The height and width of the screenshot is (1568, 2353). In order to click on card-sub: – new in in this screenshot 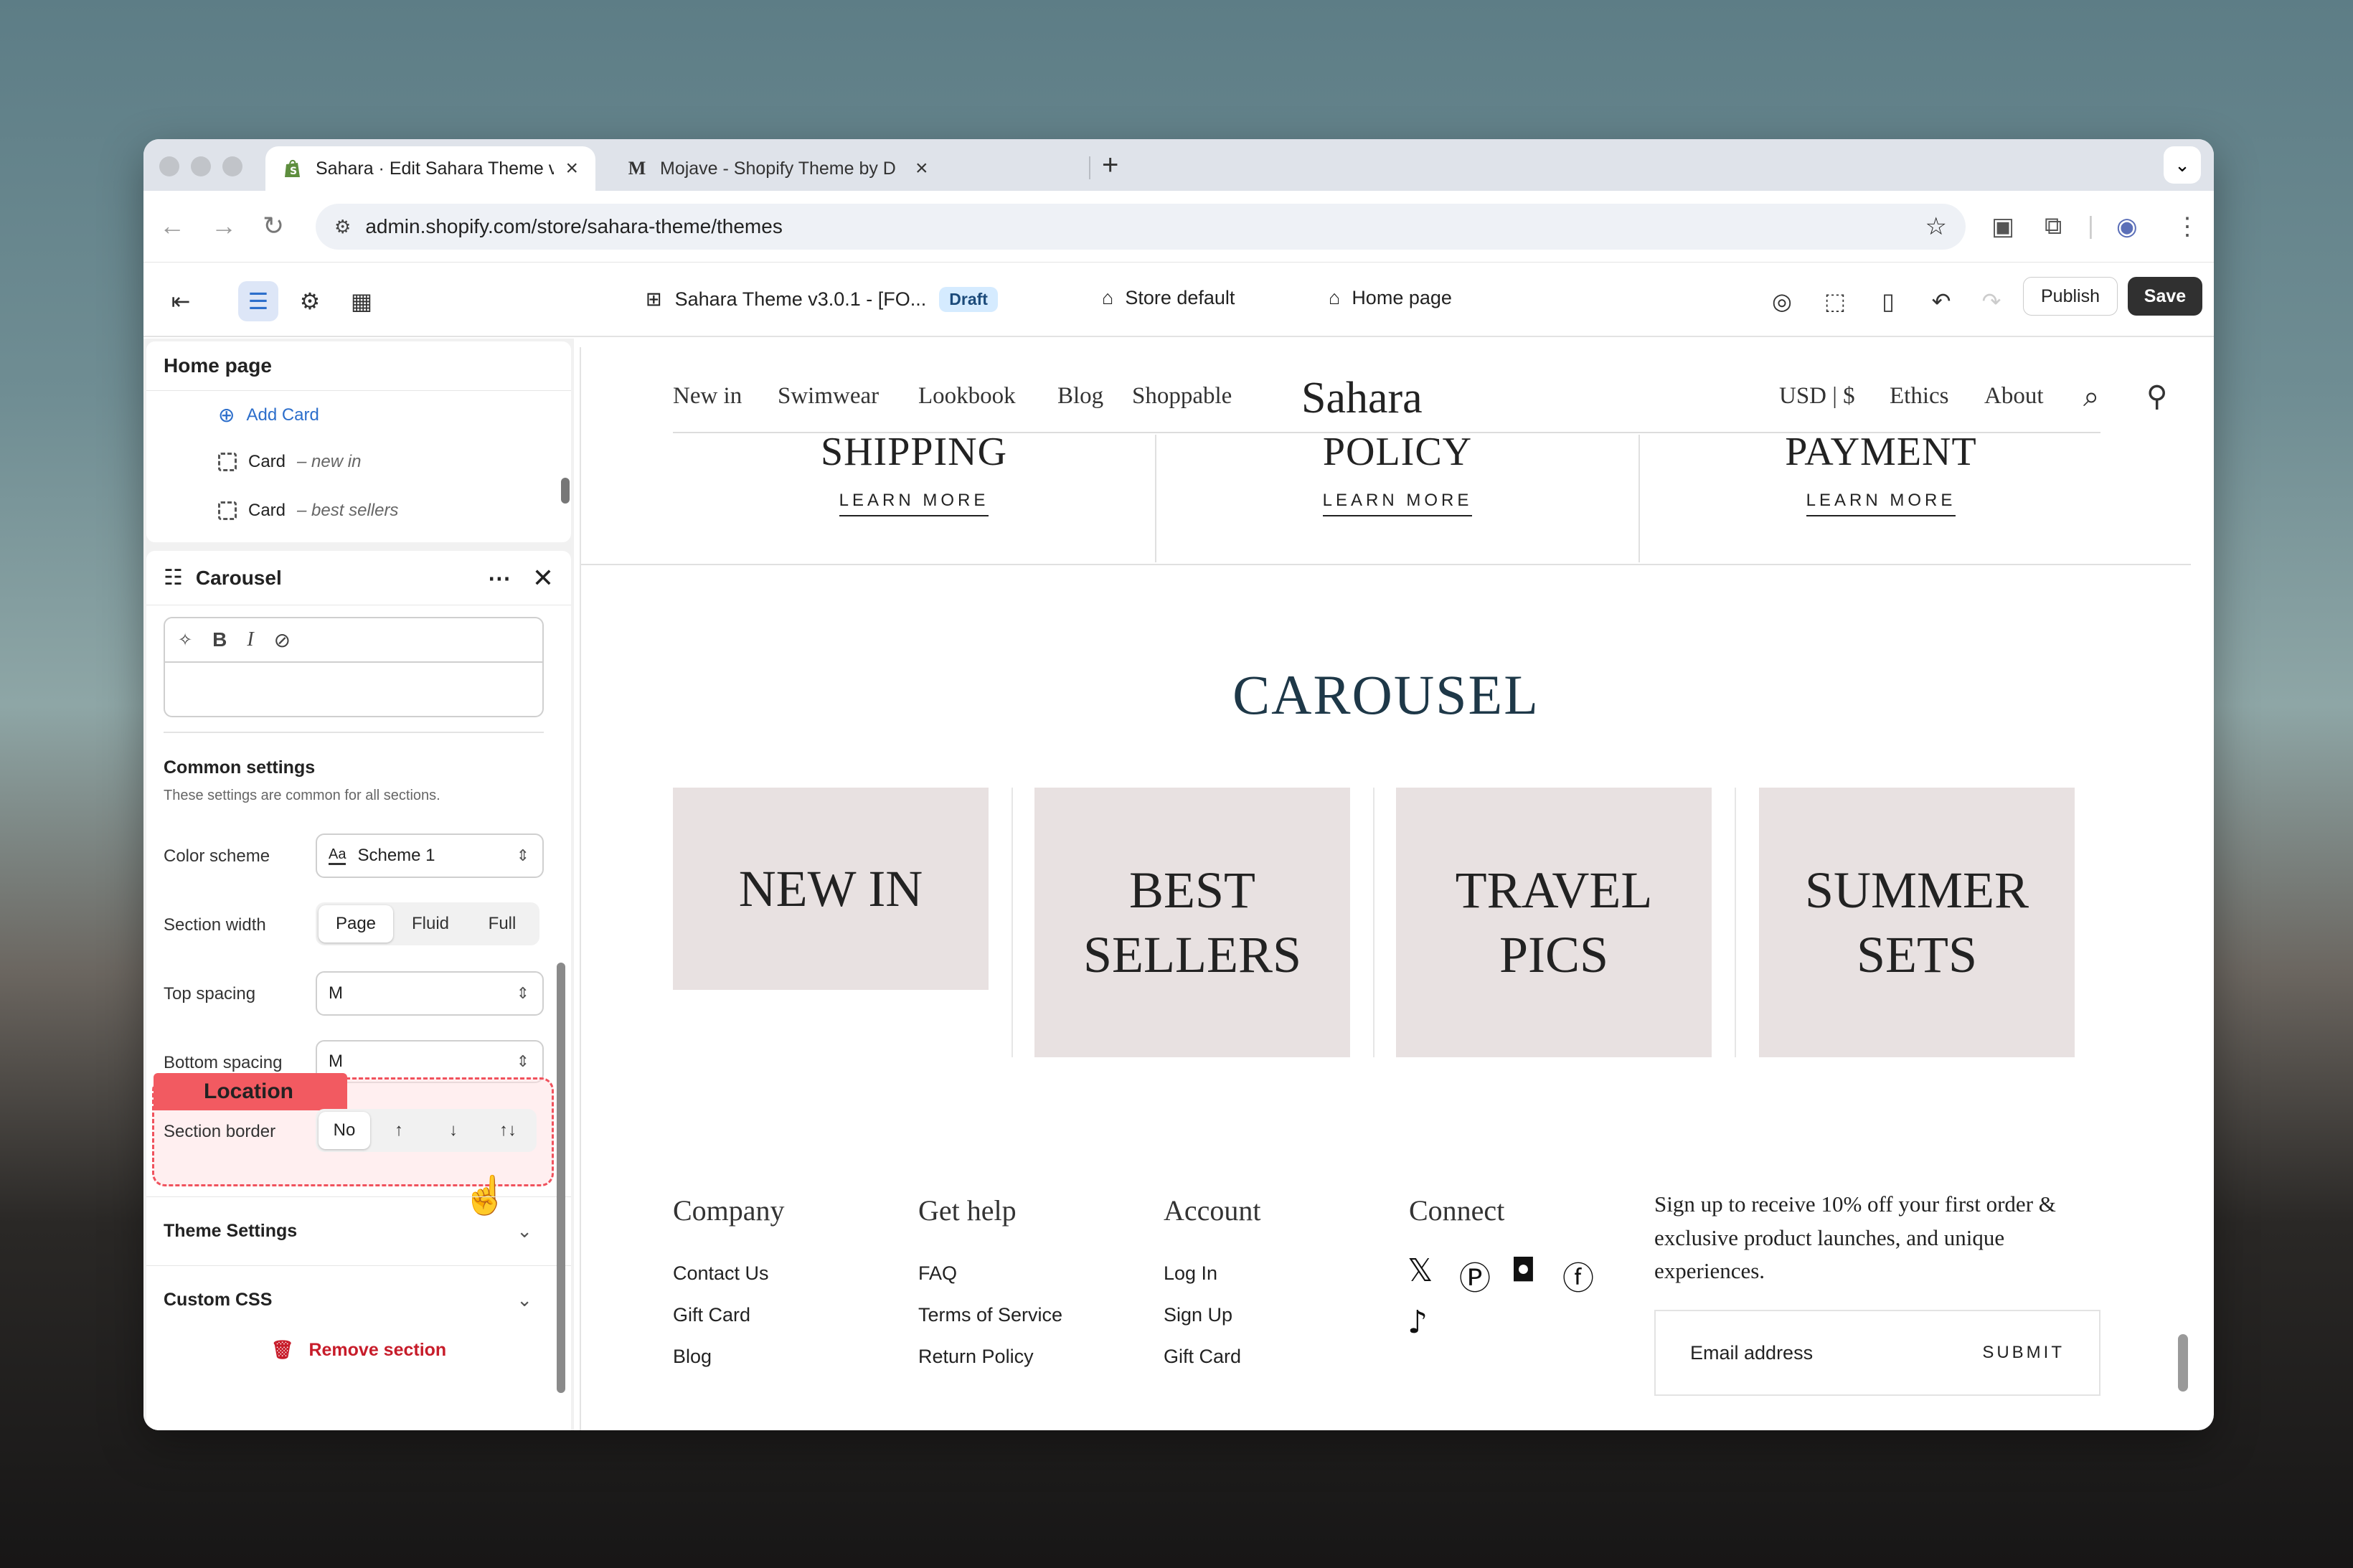, I will do `click(329, 462)`.